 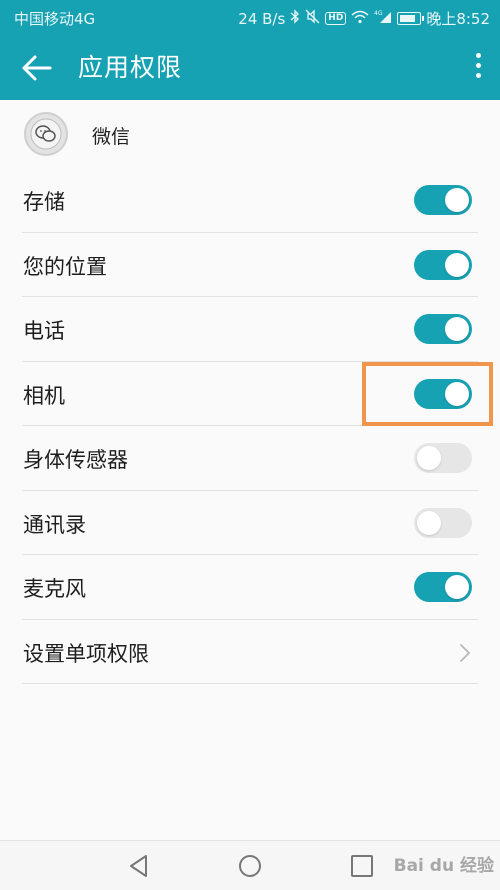 What do you see at coordinates (250, 523) in the screenshot?
I see `permission-row-contacts: 通讯录` at bounding box center [250, 523].